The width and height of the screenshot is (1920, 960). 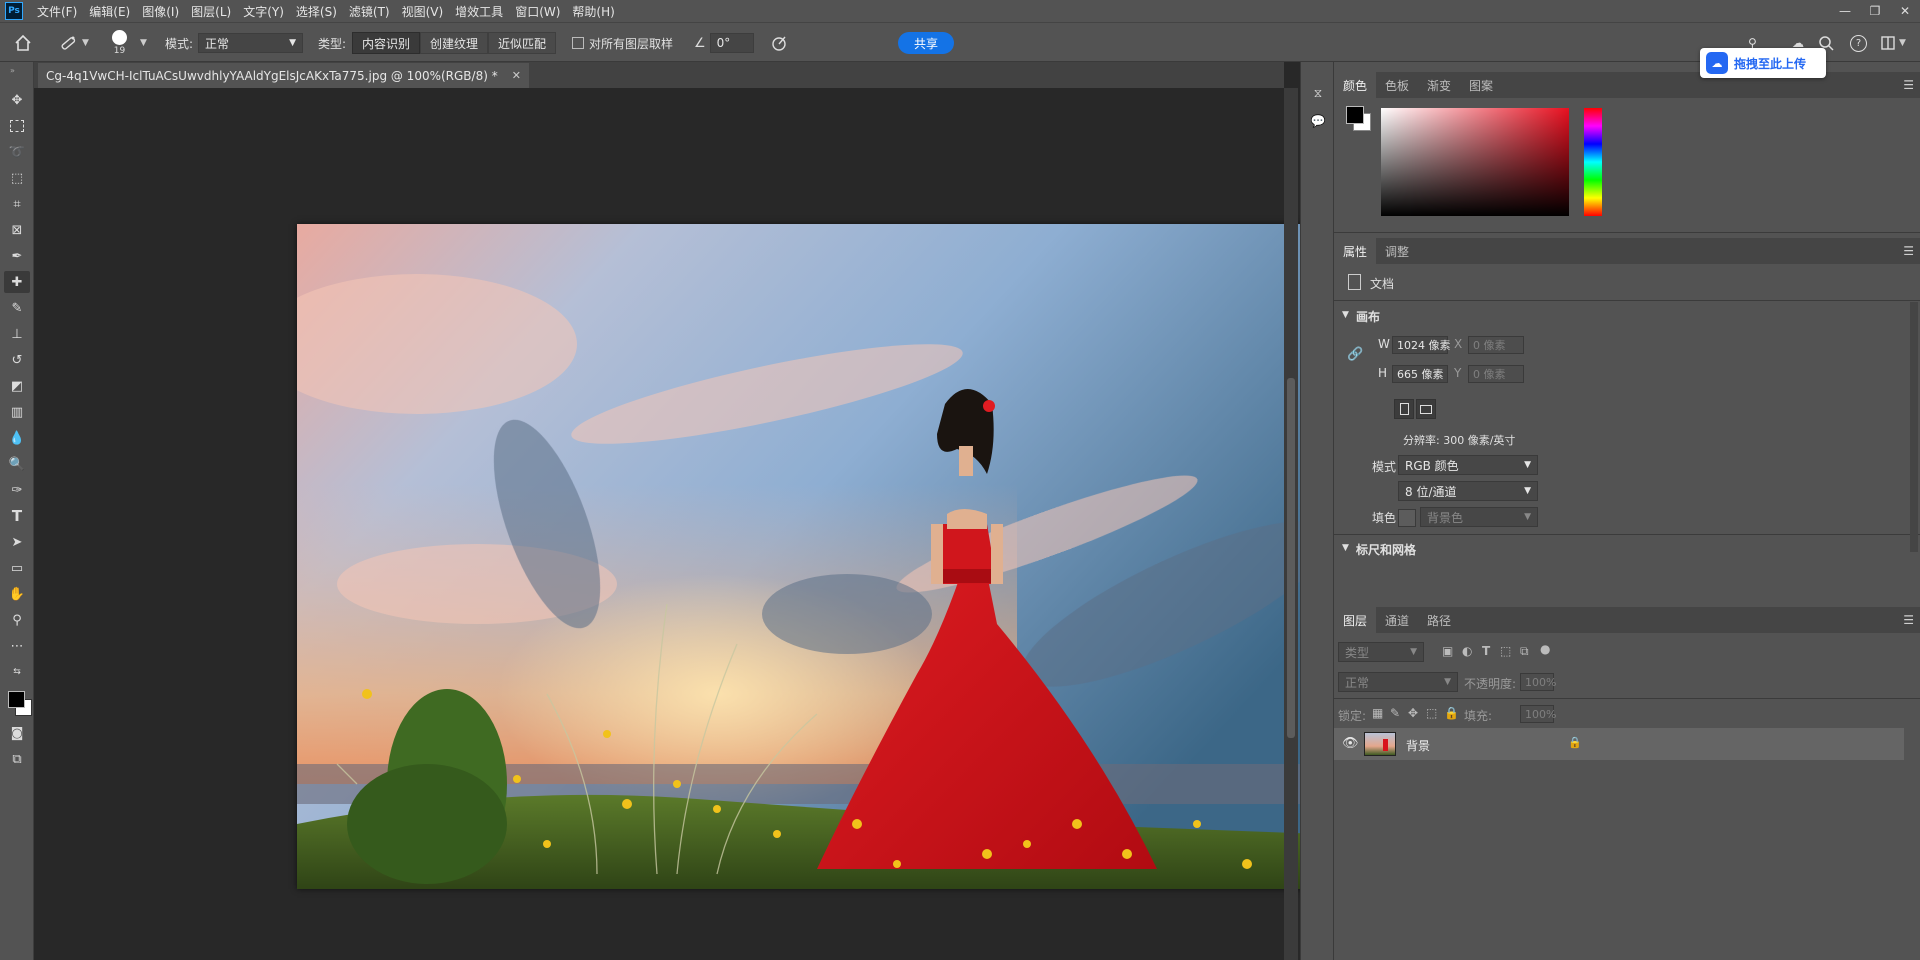 What do you see at coordinates (17, 334) in the screenshot?
I see `clone-stamp-tool-icon: ⊥` at bounding box center [17, 334].